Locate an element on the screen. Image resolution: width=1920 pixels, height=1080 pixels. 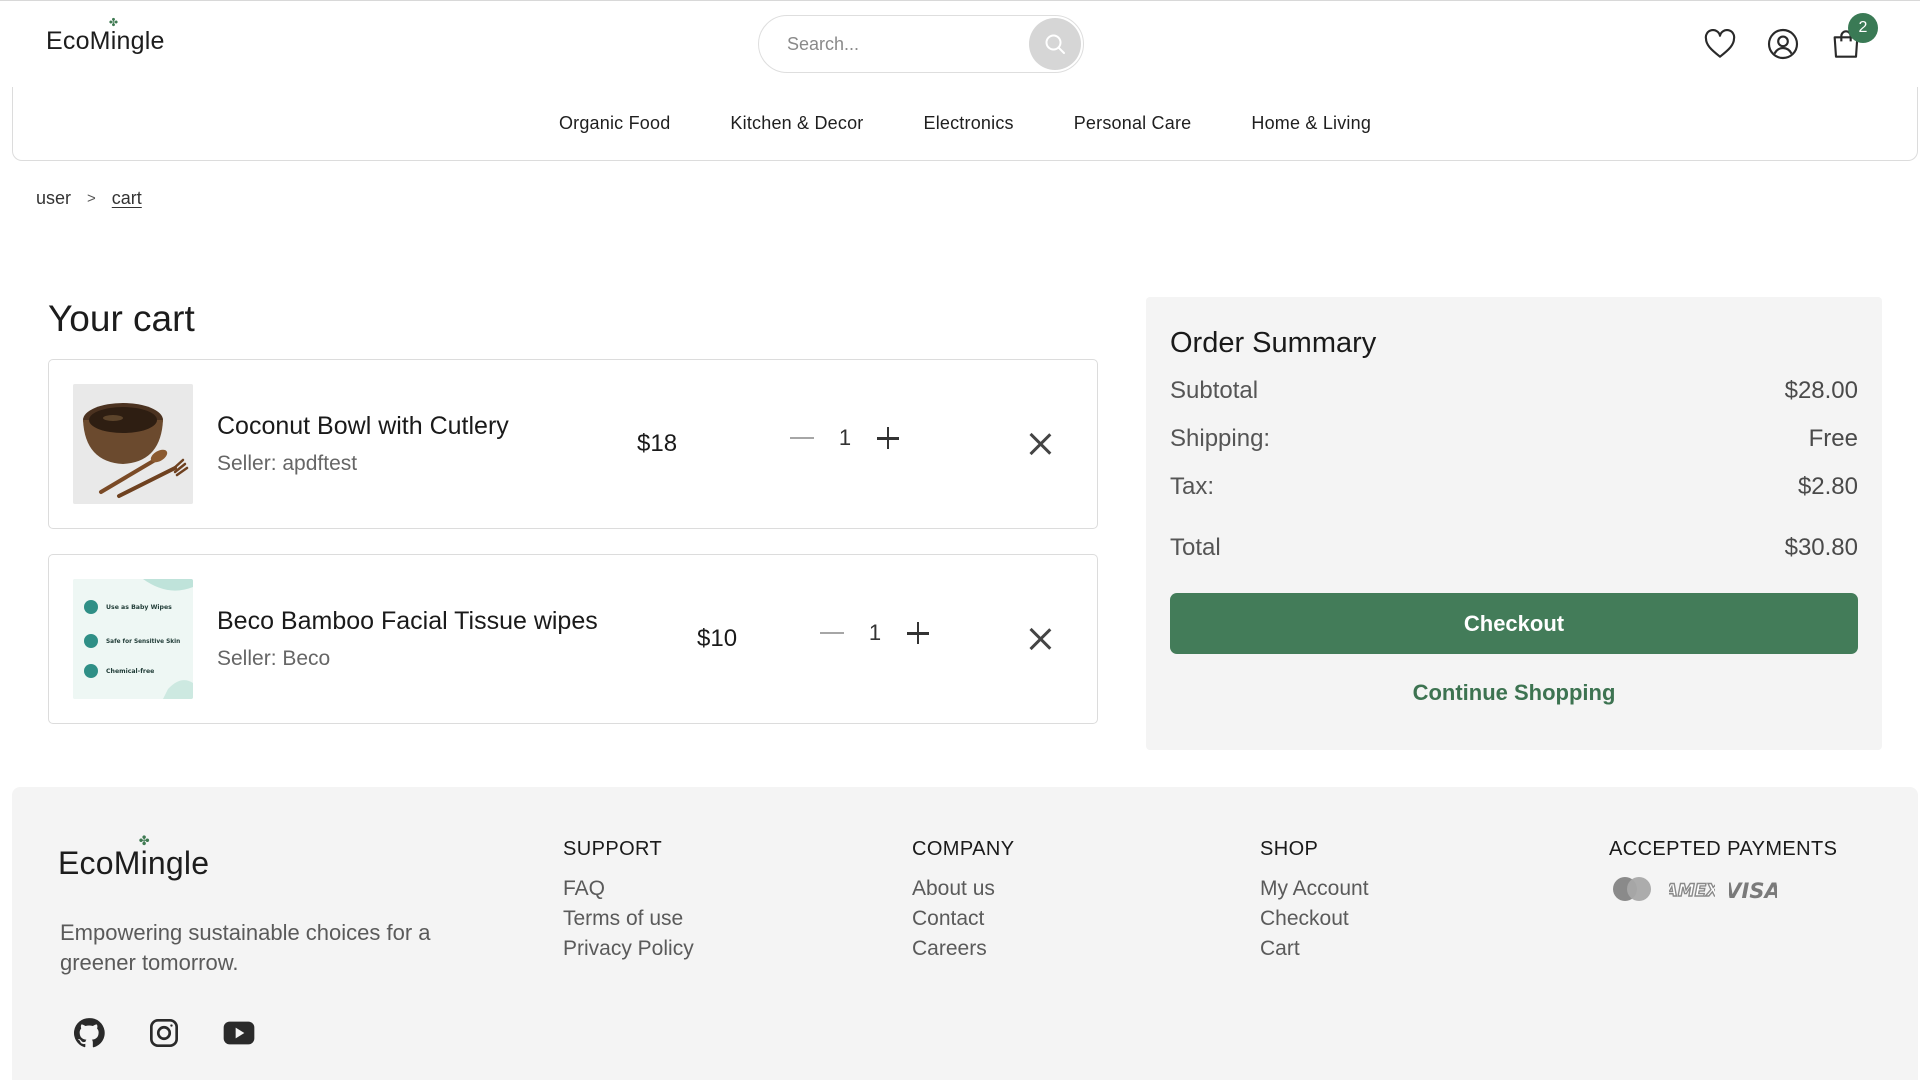
youtube-icon is located at coordinates (239, 1033).